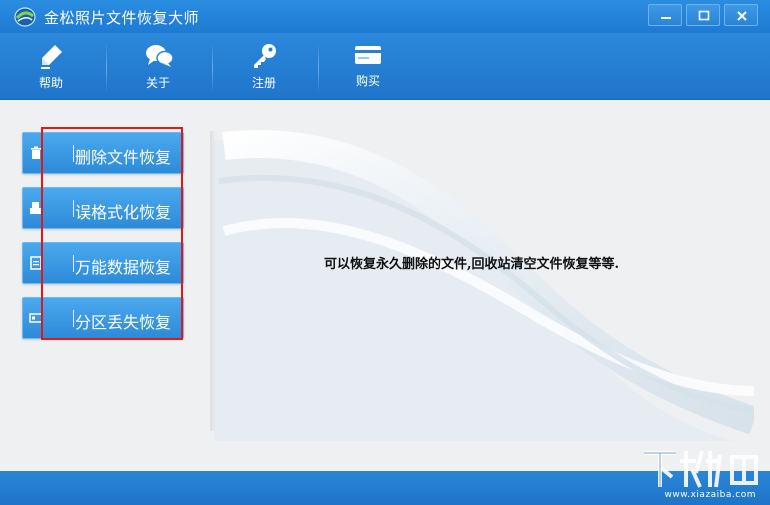  I want to click on toolbar-help-button: 帮助, so click(51, 67).